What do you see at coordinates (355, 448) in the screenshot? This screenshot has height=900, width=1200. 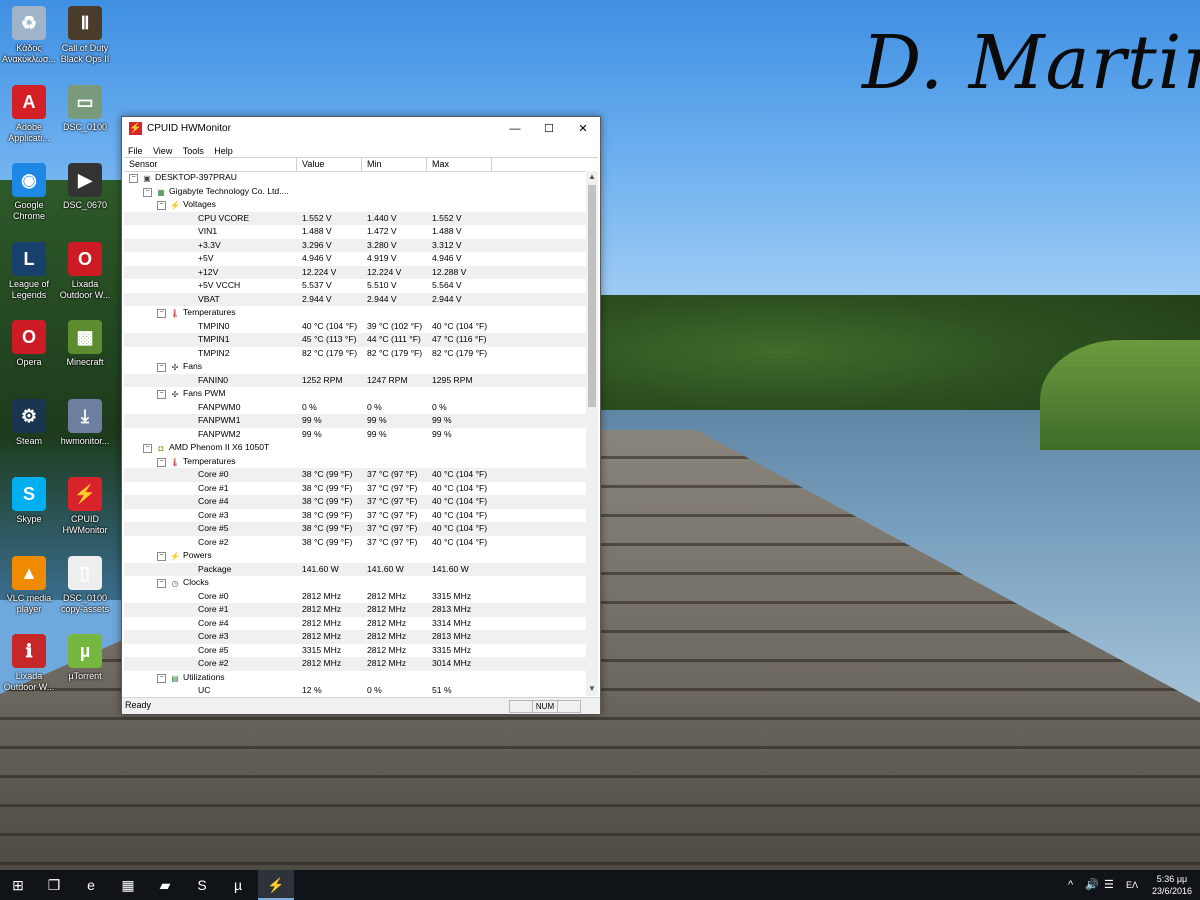 I see `tree-node: − ◘ AMD Phenom II X6 1050T` at bounding box center [355, 448].